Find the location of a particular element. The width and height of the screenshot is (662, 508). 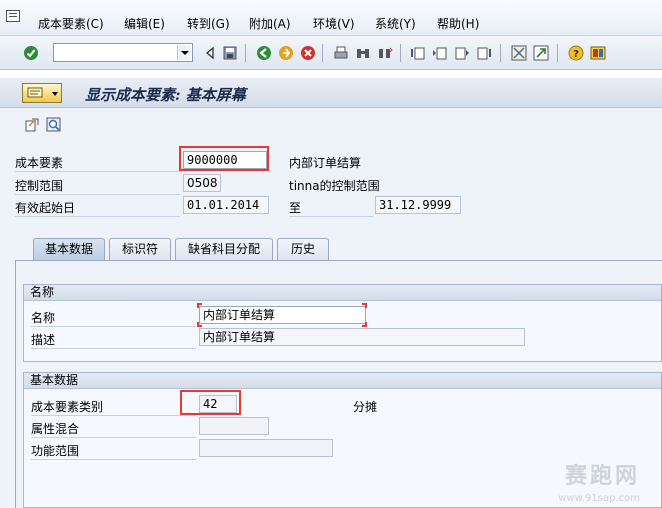

valid-to-field: 31.12.9999 is located at coordinates (418, 205).